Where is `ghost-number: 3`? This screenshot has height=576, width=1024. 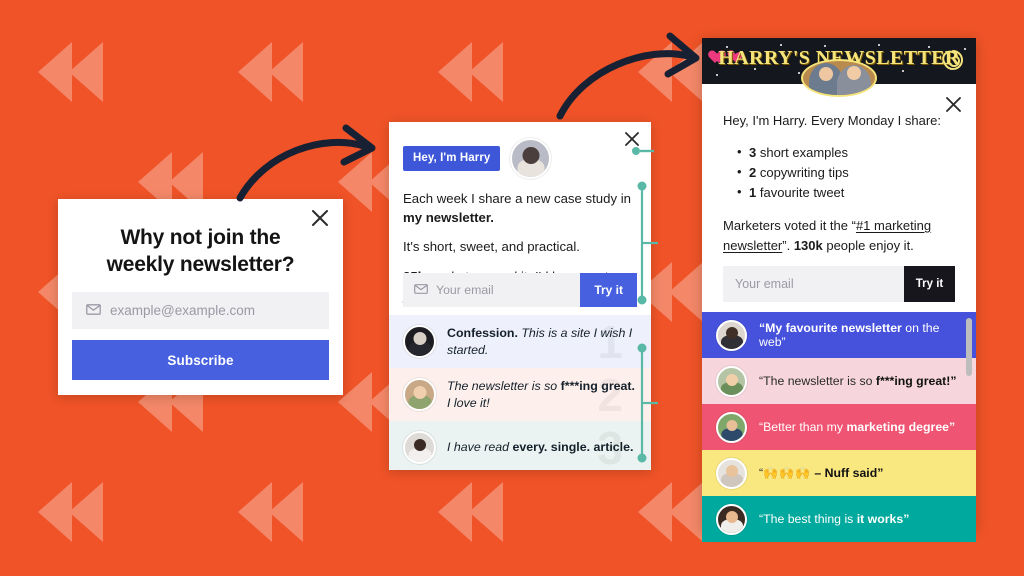
ghost-number: 3 is located at coordinates (610, 446).